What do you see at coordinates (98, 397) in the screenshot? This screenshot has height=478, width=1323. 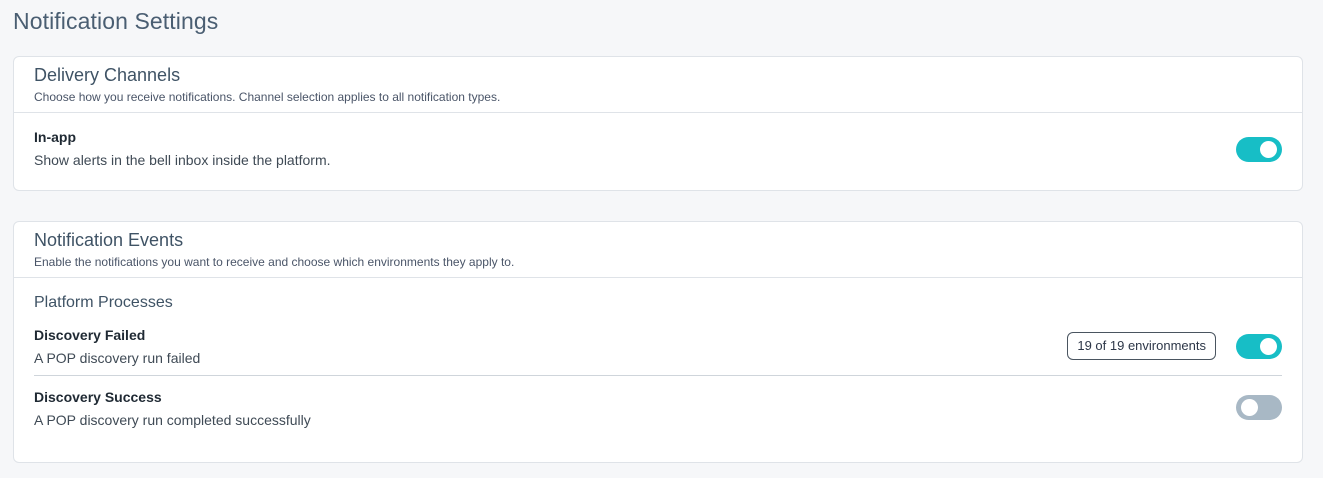 I see `event-label: Discovery Success` at bounding box center [98, 397].